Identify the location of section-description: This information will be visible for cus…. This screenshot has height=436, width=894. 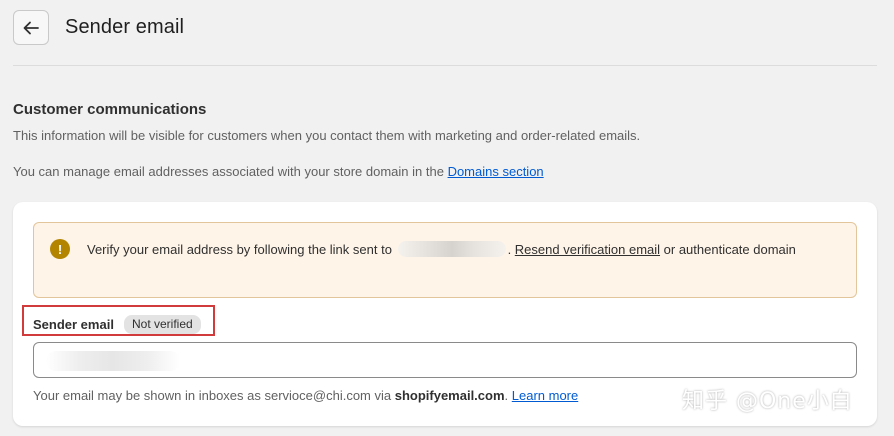
(327, 135).